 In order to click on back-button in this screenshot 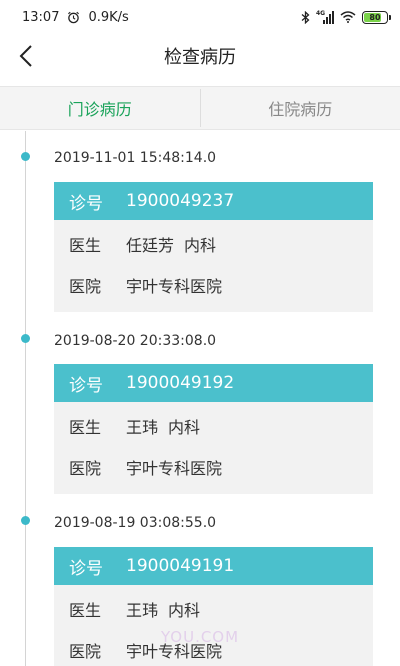, I will do `click(26, 56)`.